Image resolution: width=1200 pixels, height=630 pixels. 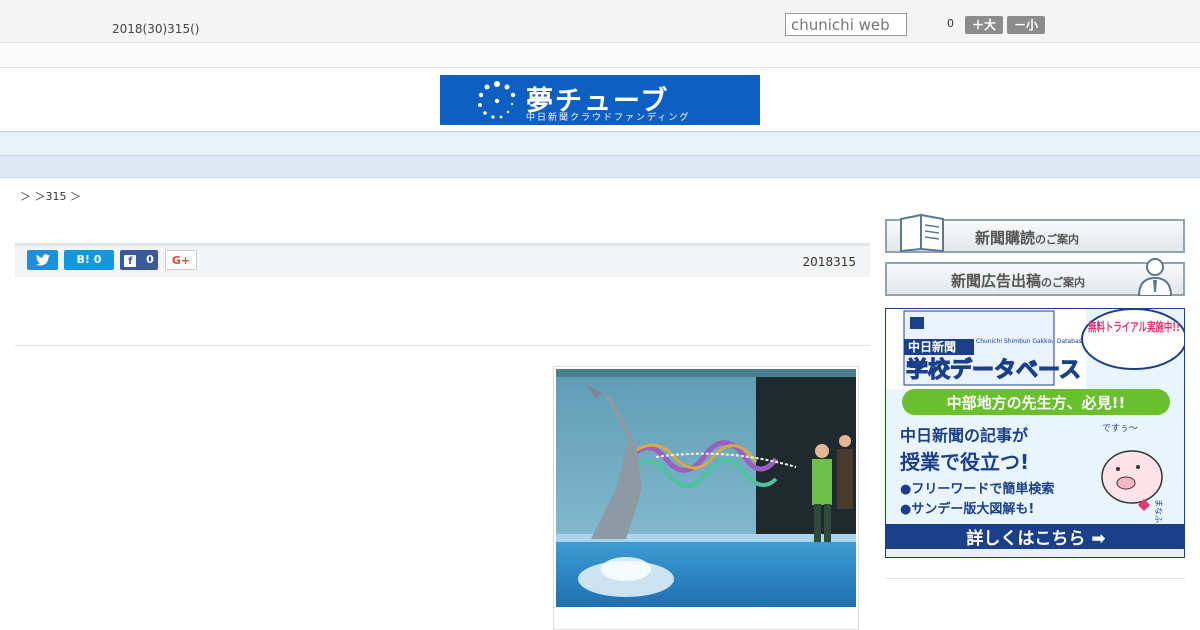 I want to click on logo-dots-icon, so click(x=497, y=100).